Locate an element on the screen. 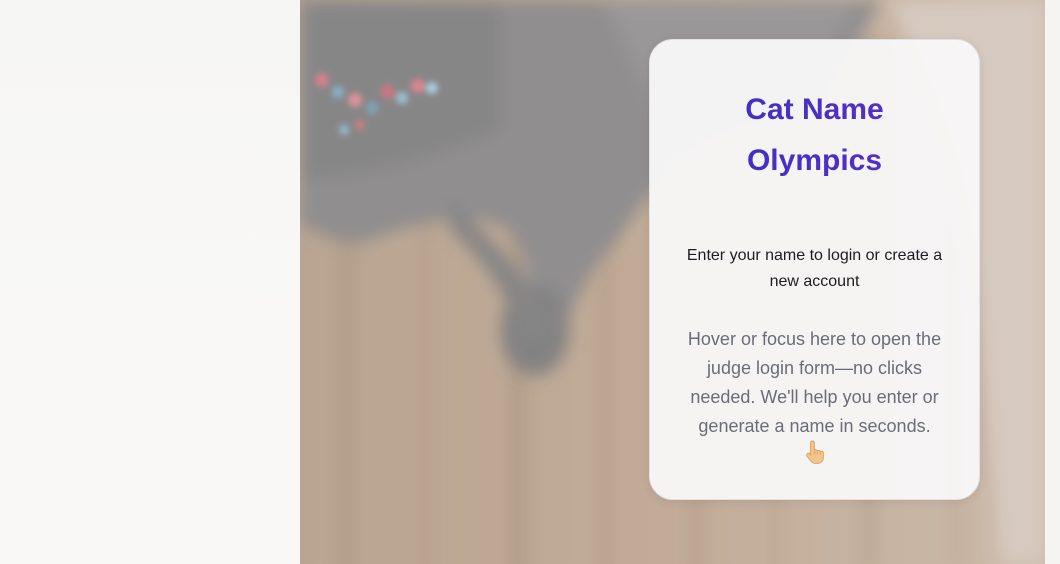  app-title: Cat Name Olympics is located at coordinates (814, 135).